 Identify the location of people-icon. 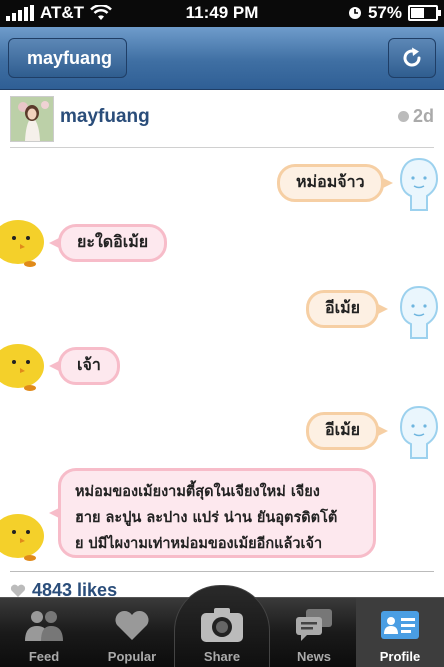
(44, 626).